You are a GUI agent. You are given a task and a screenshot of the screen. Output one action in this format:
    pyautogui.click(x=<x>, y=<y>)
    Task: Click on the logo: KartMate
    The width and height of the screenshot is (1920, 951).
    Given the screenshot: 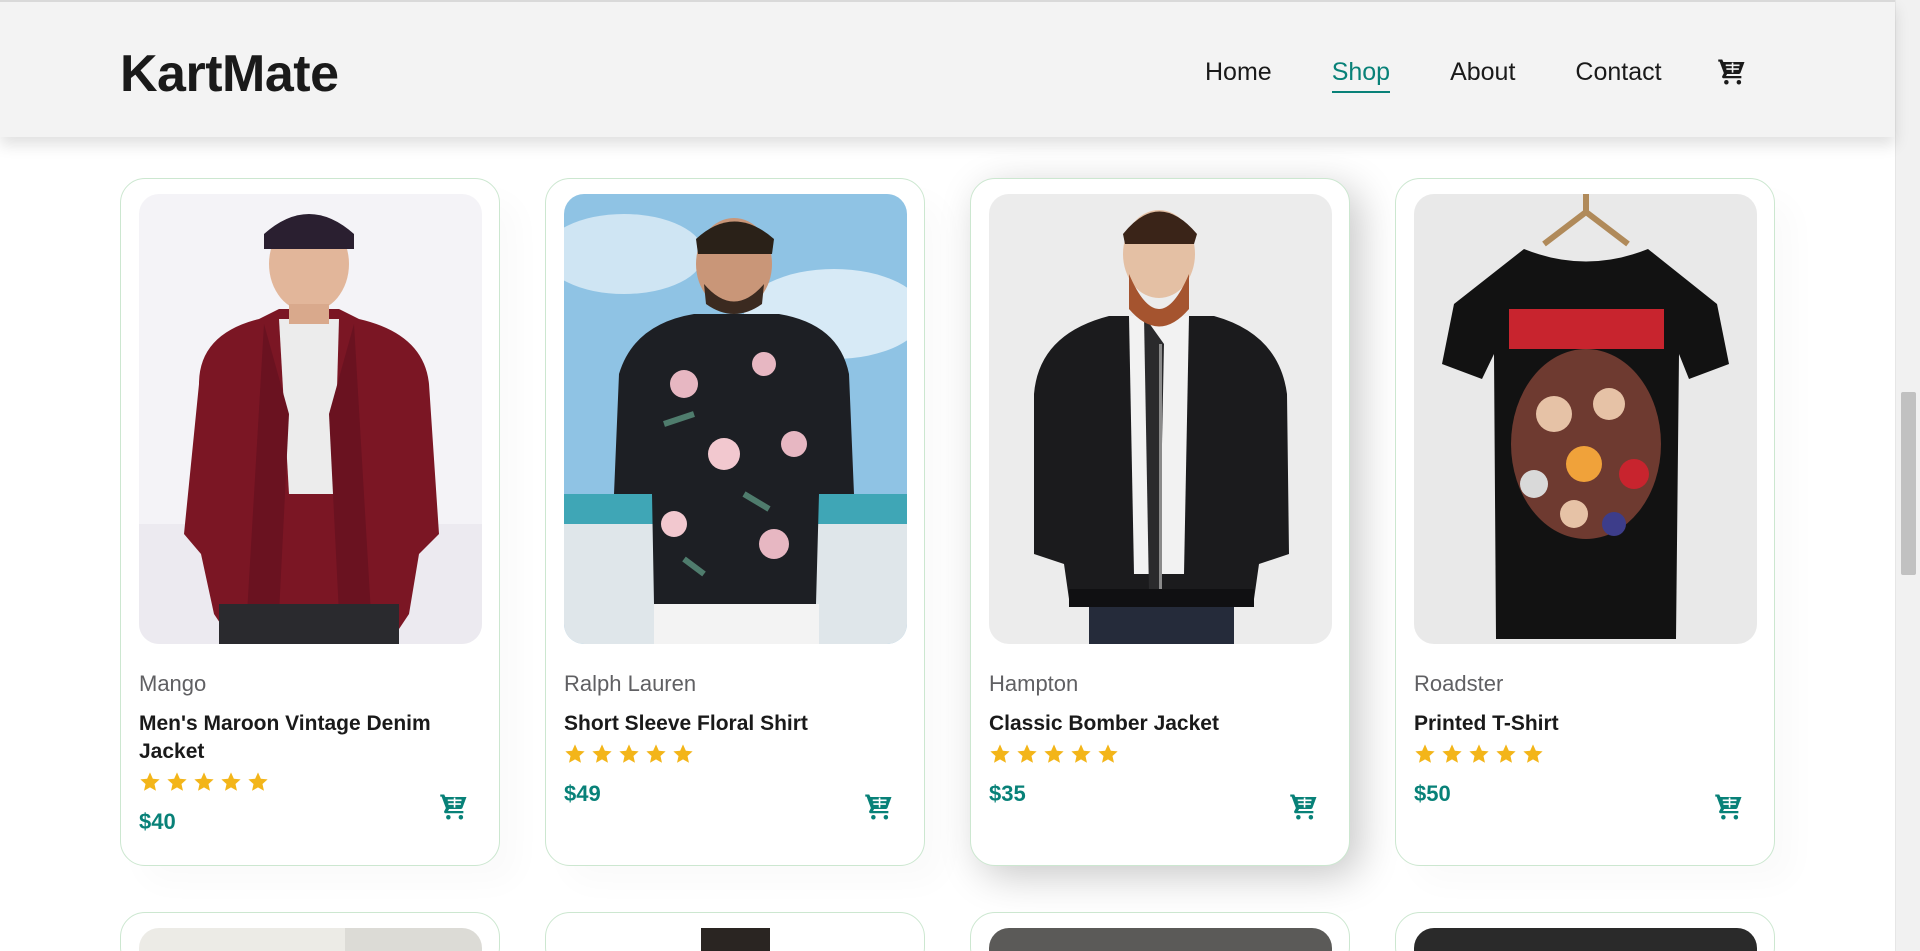 What is the action you would take?
    pyautogui.click(x=229, y=74)
    